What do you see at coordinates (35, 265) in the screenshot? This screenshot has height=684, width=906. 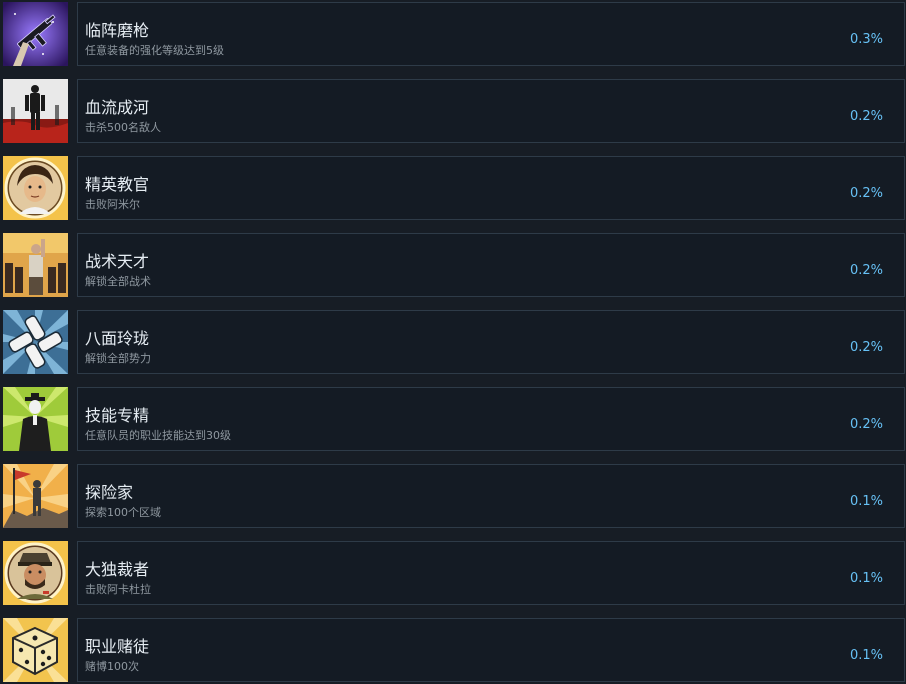 I see `tactical-genius-icon` at bounding box center [35, 265].